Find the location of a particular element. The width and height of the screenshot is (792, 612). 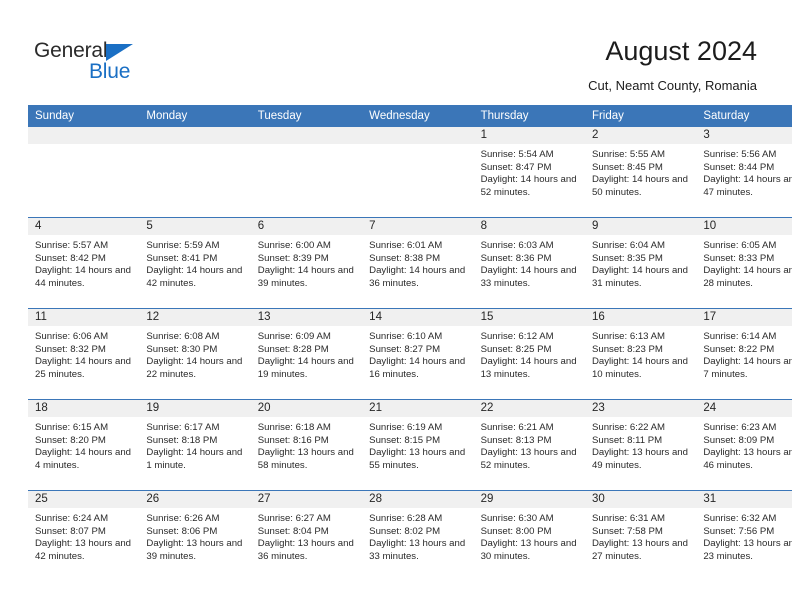

sunset-text: Sunset: 8:04 PM is located at coordinates (293, 531).